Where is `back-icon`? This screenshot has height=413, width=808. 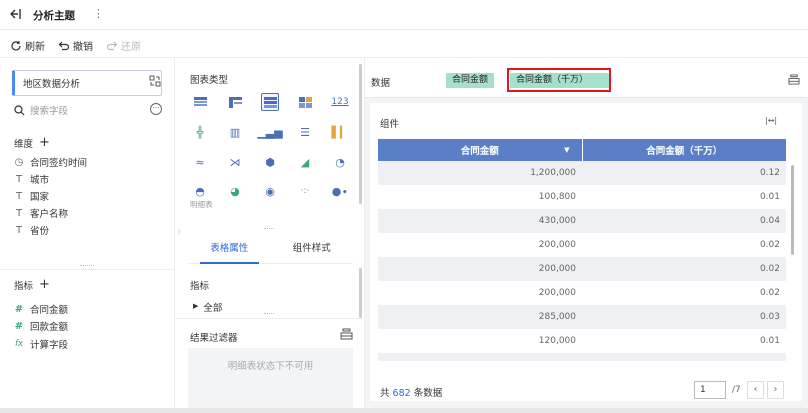
back-icon is located at coordinates (16, 14).